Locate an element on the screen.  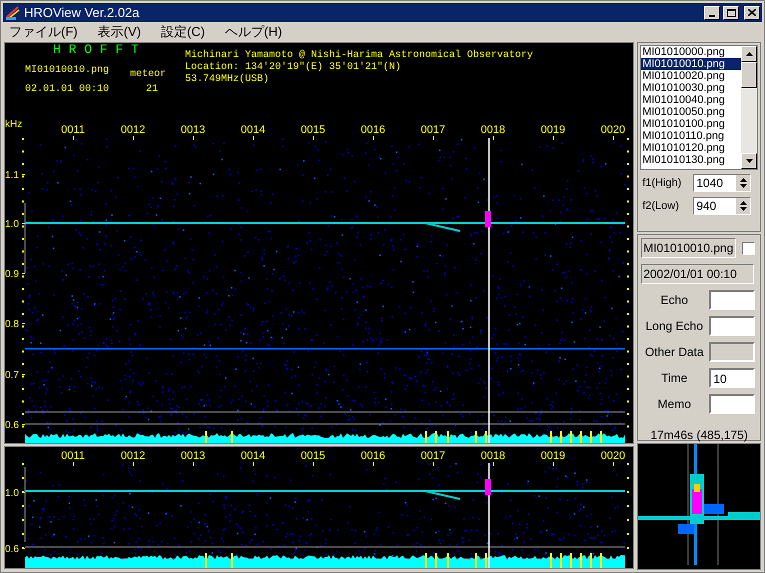
file-list-item: MI01010120.png is located at coordinates (691, 148).